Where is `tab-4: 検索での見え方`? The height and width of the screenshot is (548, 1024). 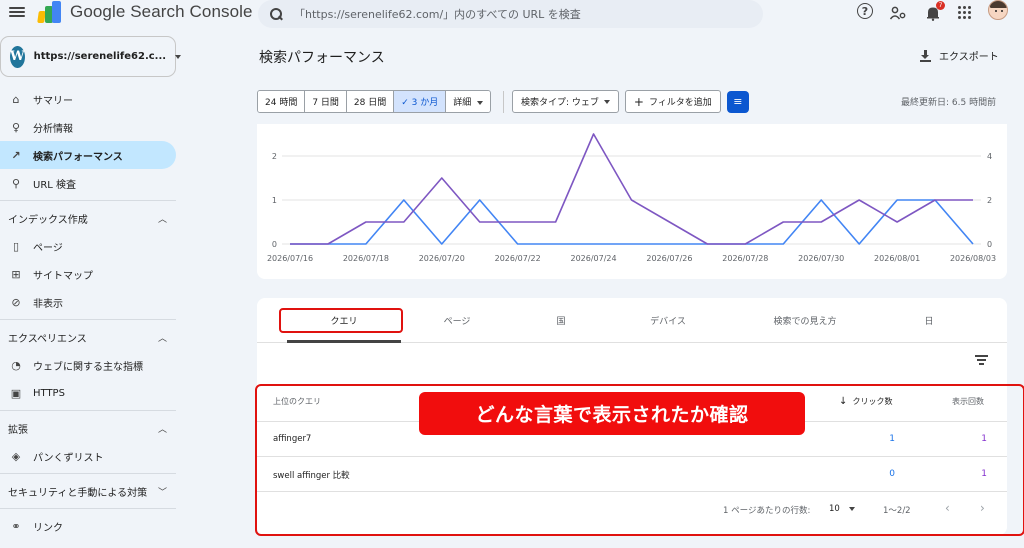 tab-4: 検索での見え方 is located at coordinates (804, 320).